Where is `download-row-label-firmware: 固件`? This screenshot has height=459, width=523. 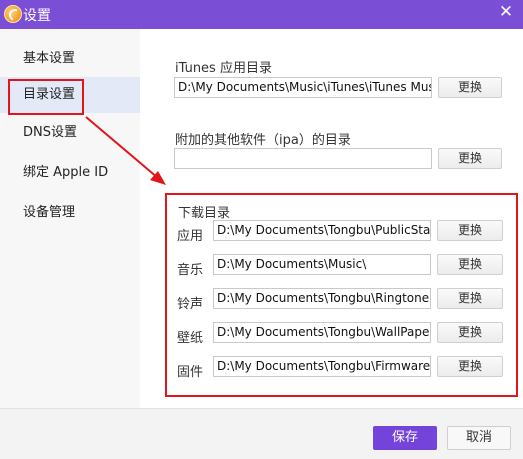 download-row-label-firmware: 固件 is located at coordinates (190, 372).